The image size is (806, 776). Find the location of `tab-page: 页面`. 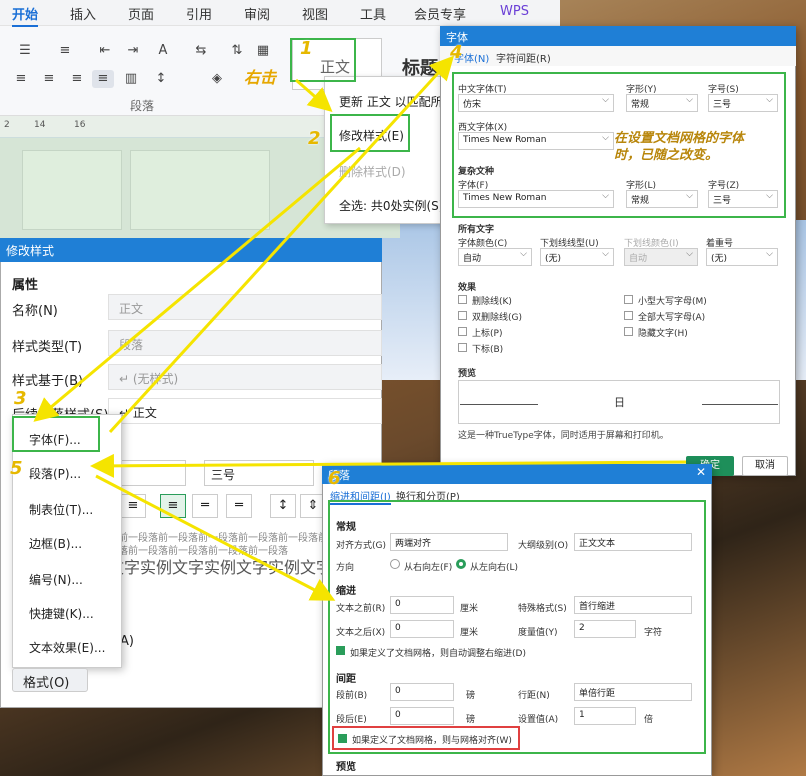

tab-page: 页面 is located at coordinates (141, 13).